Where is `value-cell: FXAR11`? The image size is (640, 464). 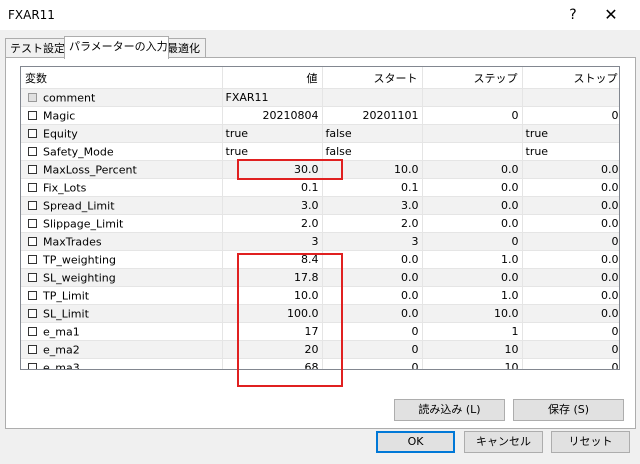
value-cell: FXAR11 is located at coordinates (272, 97).